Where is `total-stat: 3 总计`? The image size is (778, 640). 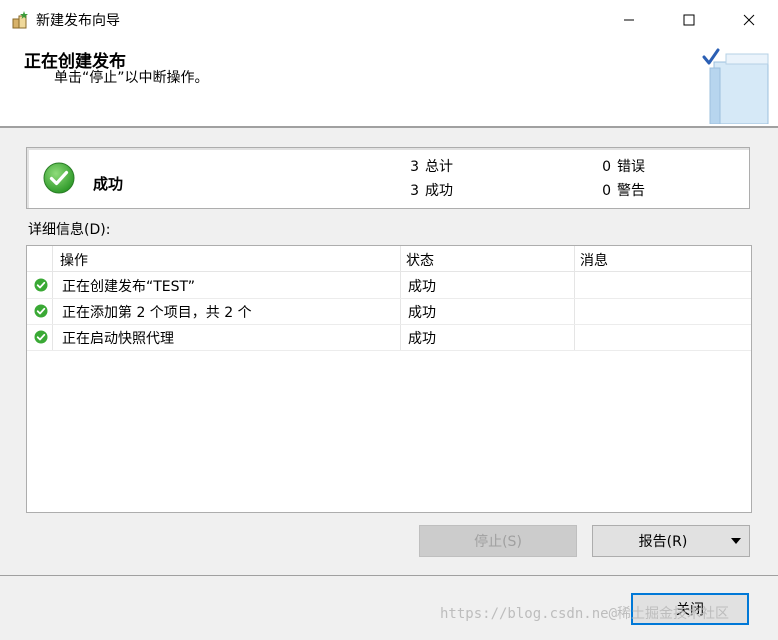
total-stat: 3 总计 is located at coordinates (427, 166).